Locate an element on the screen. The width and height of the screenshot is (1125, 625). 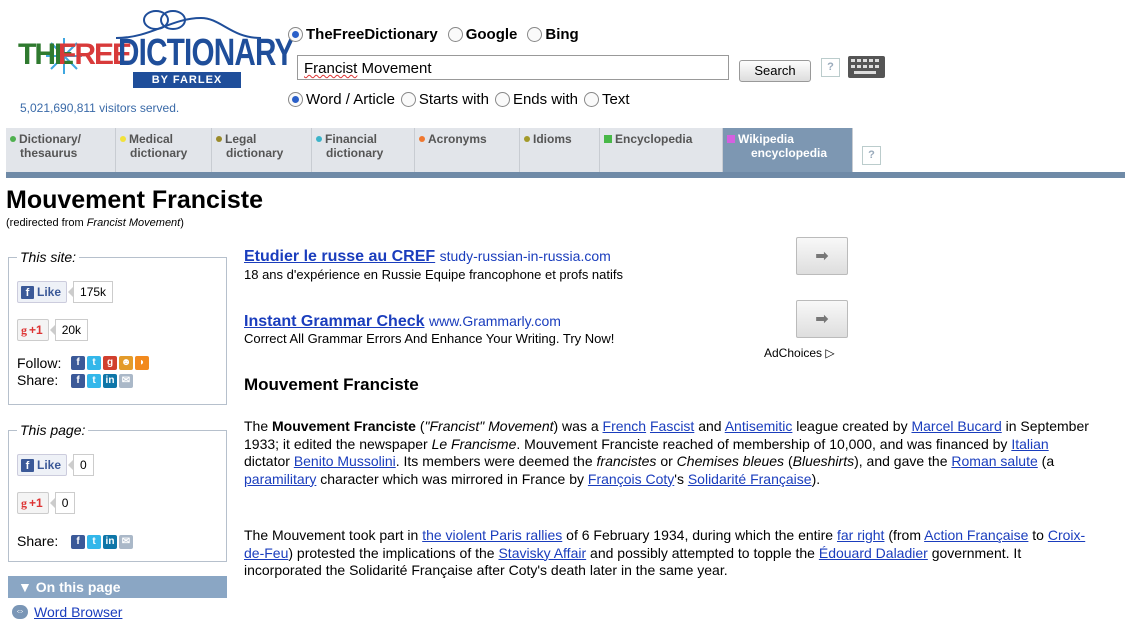
mode-word-article: Word / Article is located at coordinates (341, 99).